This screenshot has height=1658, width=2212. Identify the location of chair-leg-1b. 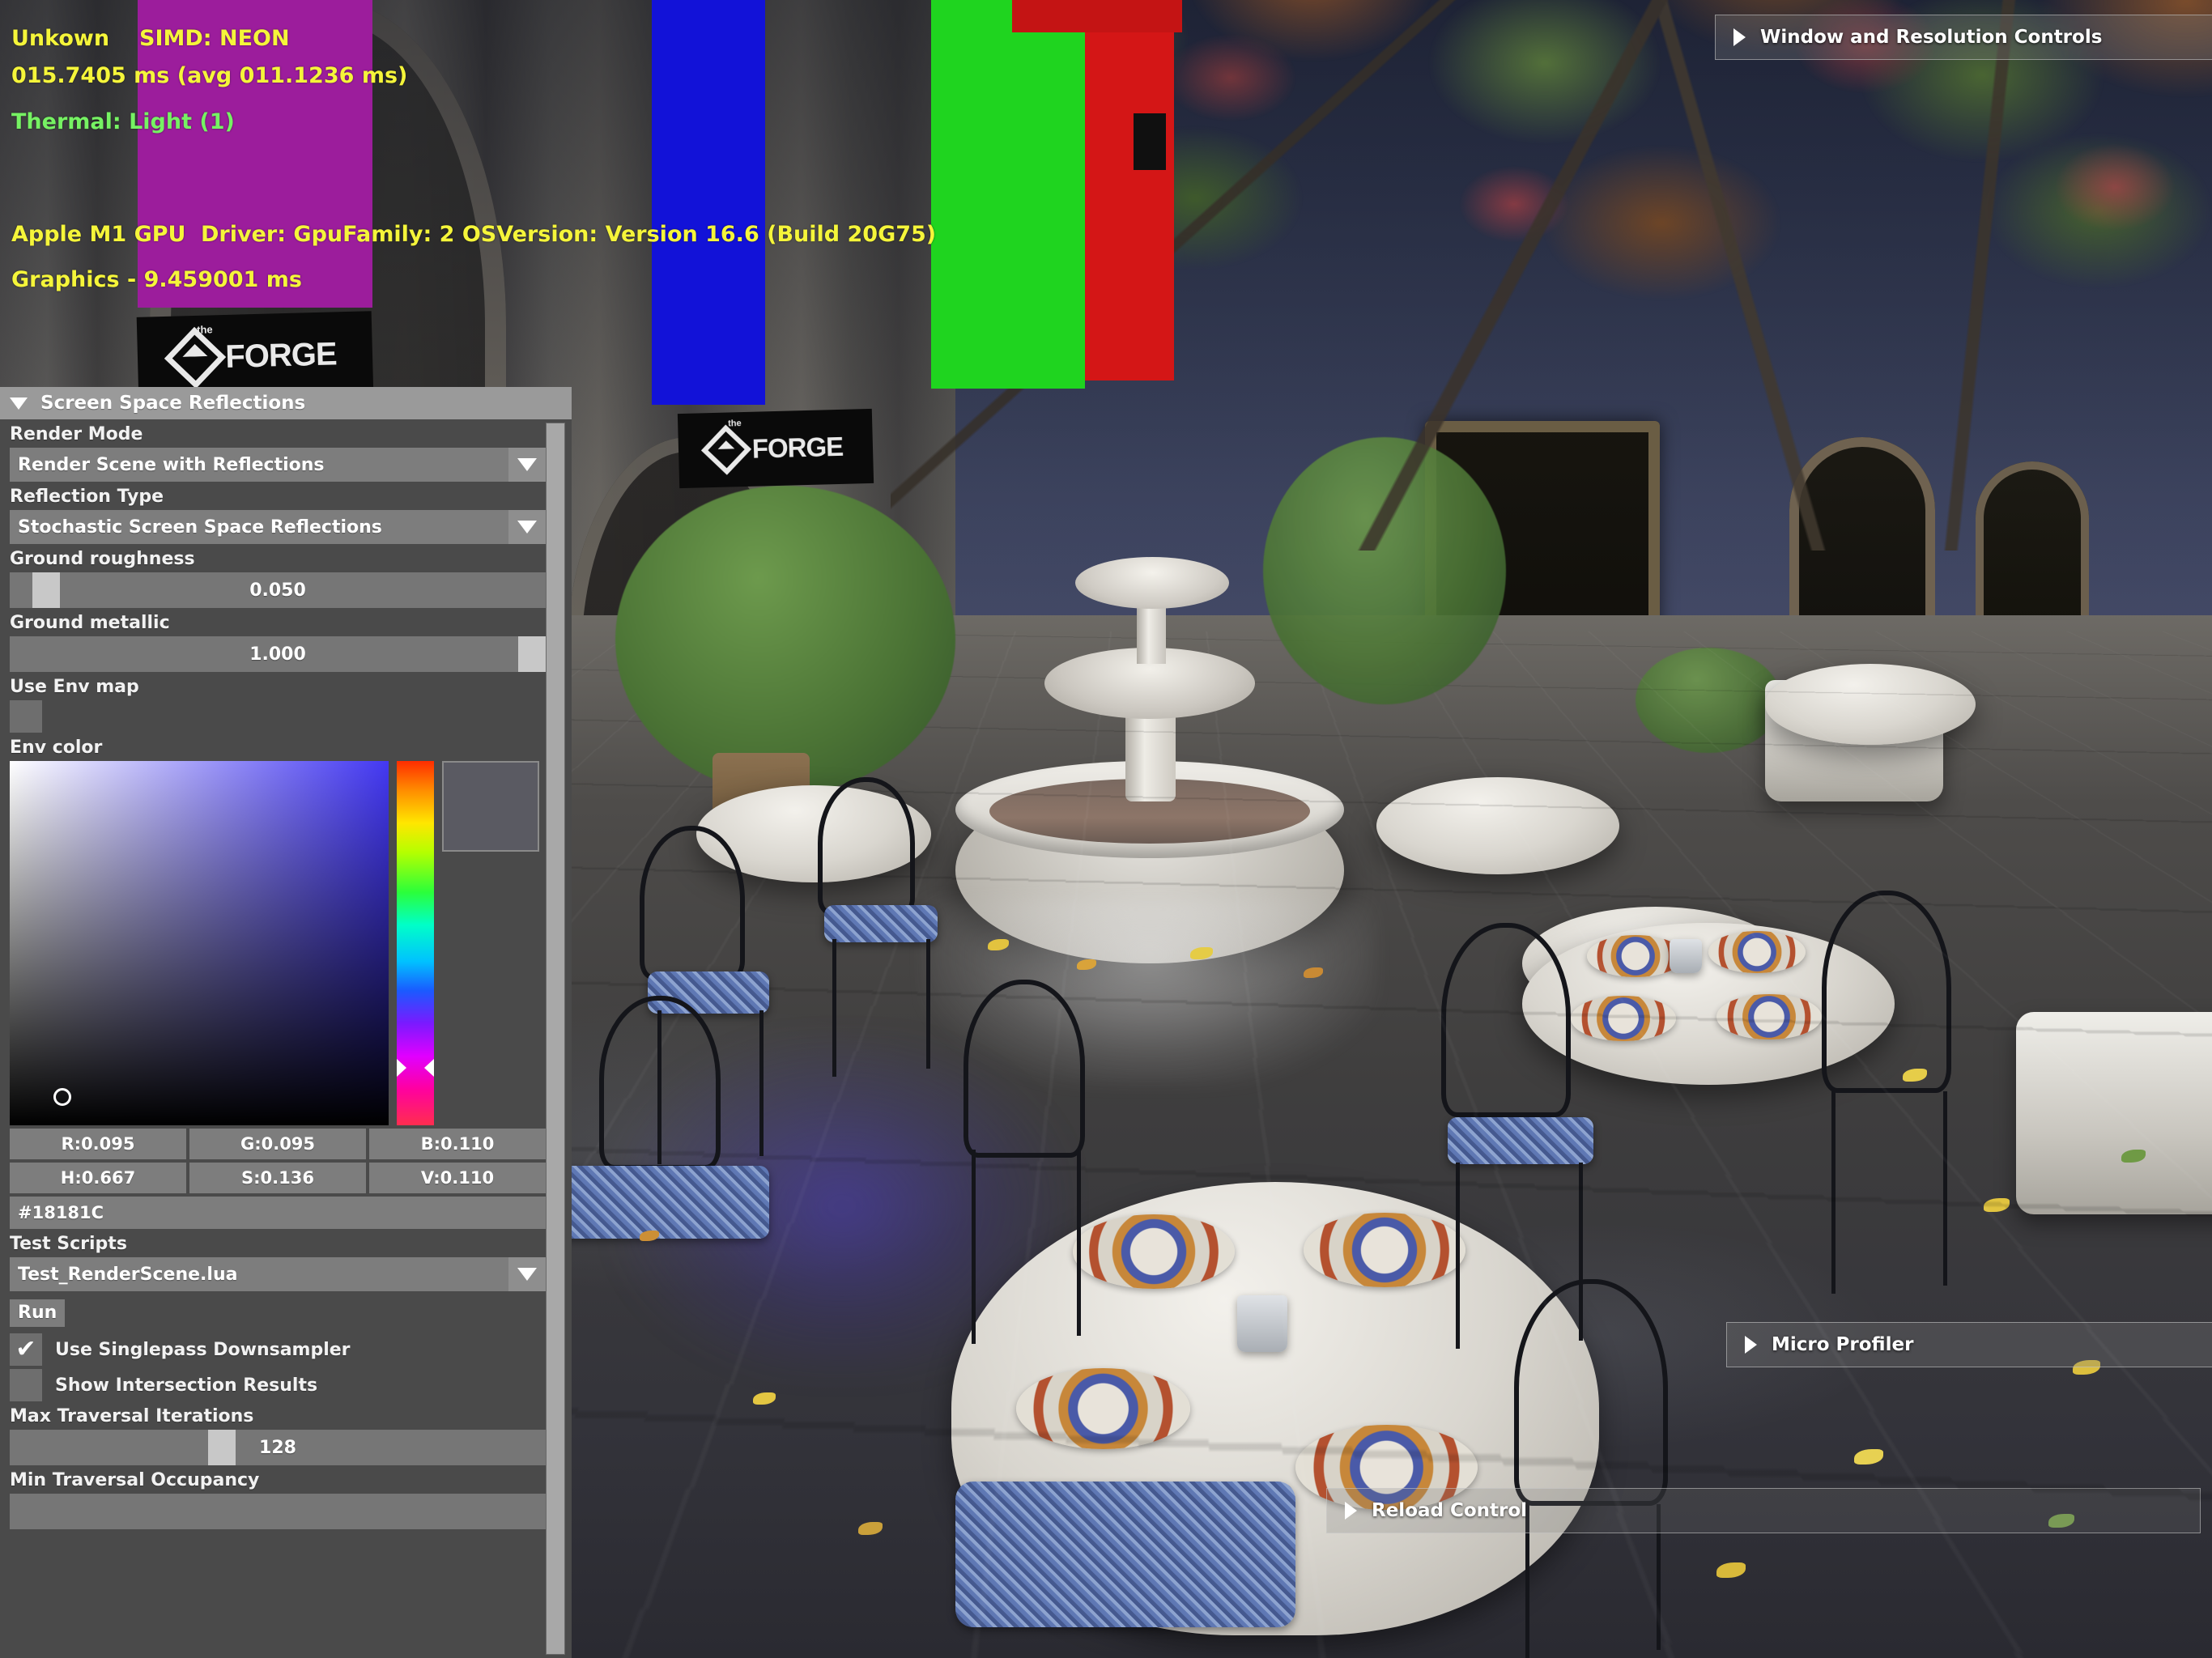
(762, 1083).